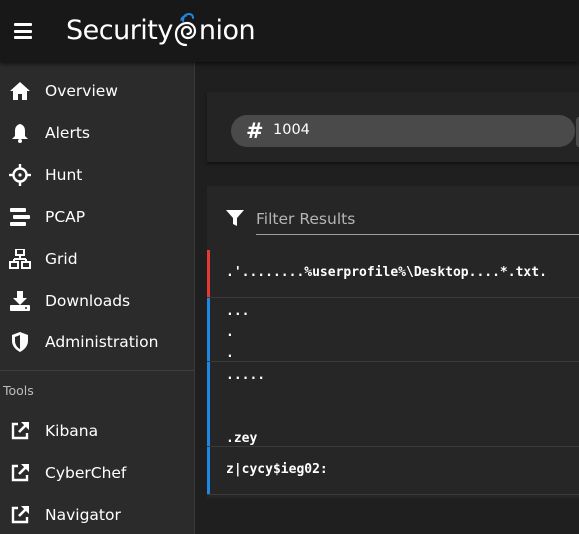  I want to click on result-text: ... . ., so click(238, 332).